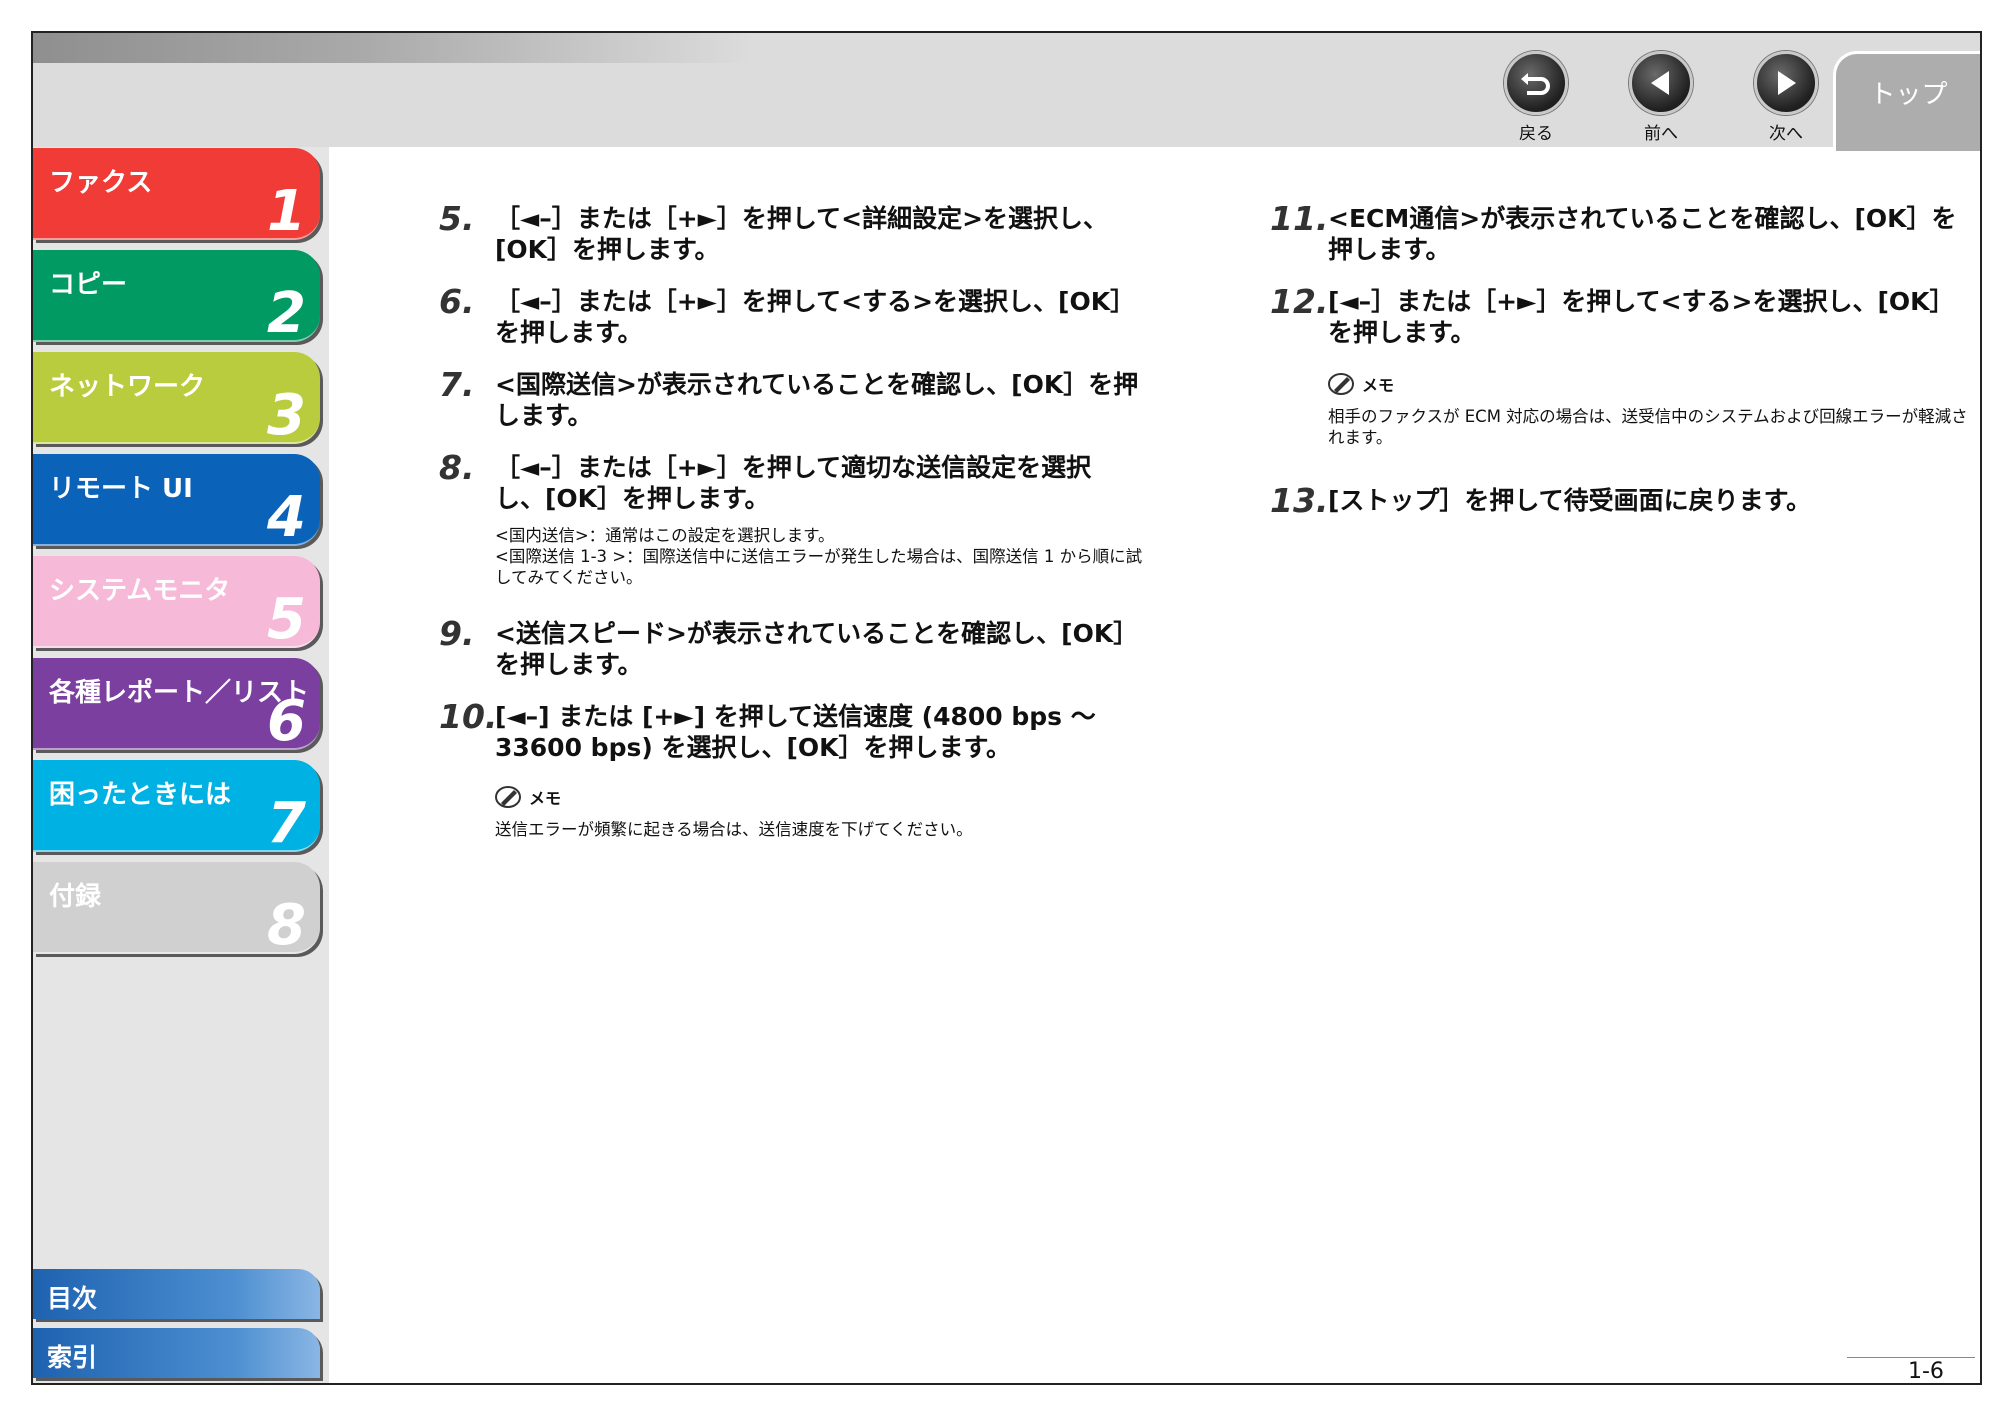 This screenshot has width=2000, height=1415. Describe the element at coordinates (802, 234) in the screenshot. I see `step-text: ［◄–］または［+►］を押して<詳細設定>を選択し、[OK］を押します。` at that location.